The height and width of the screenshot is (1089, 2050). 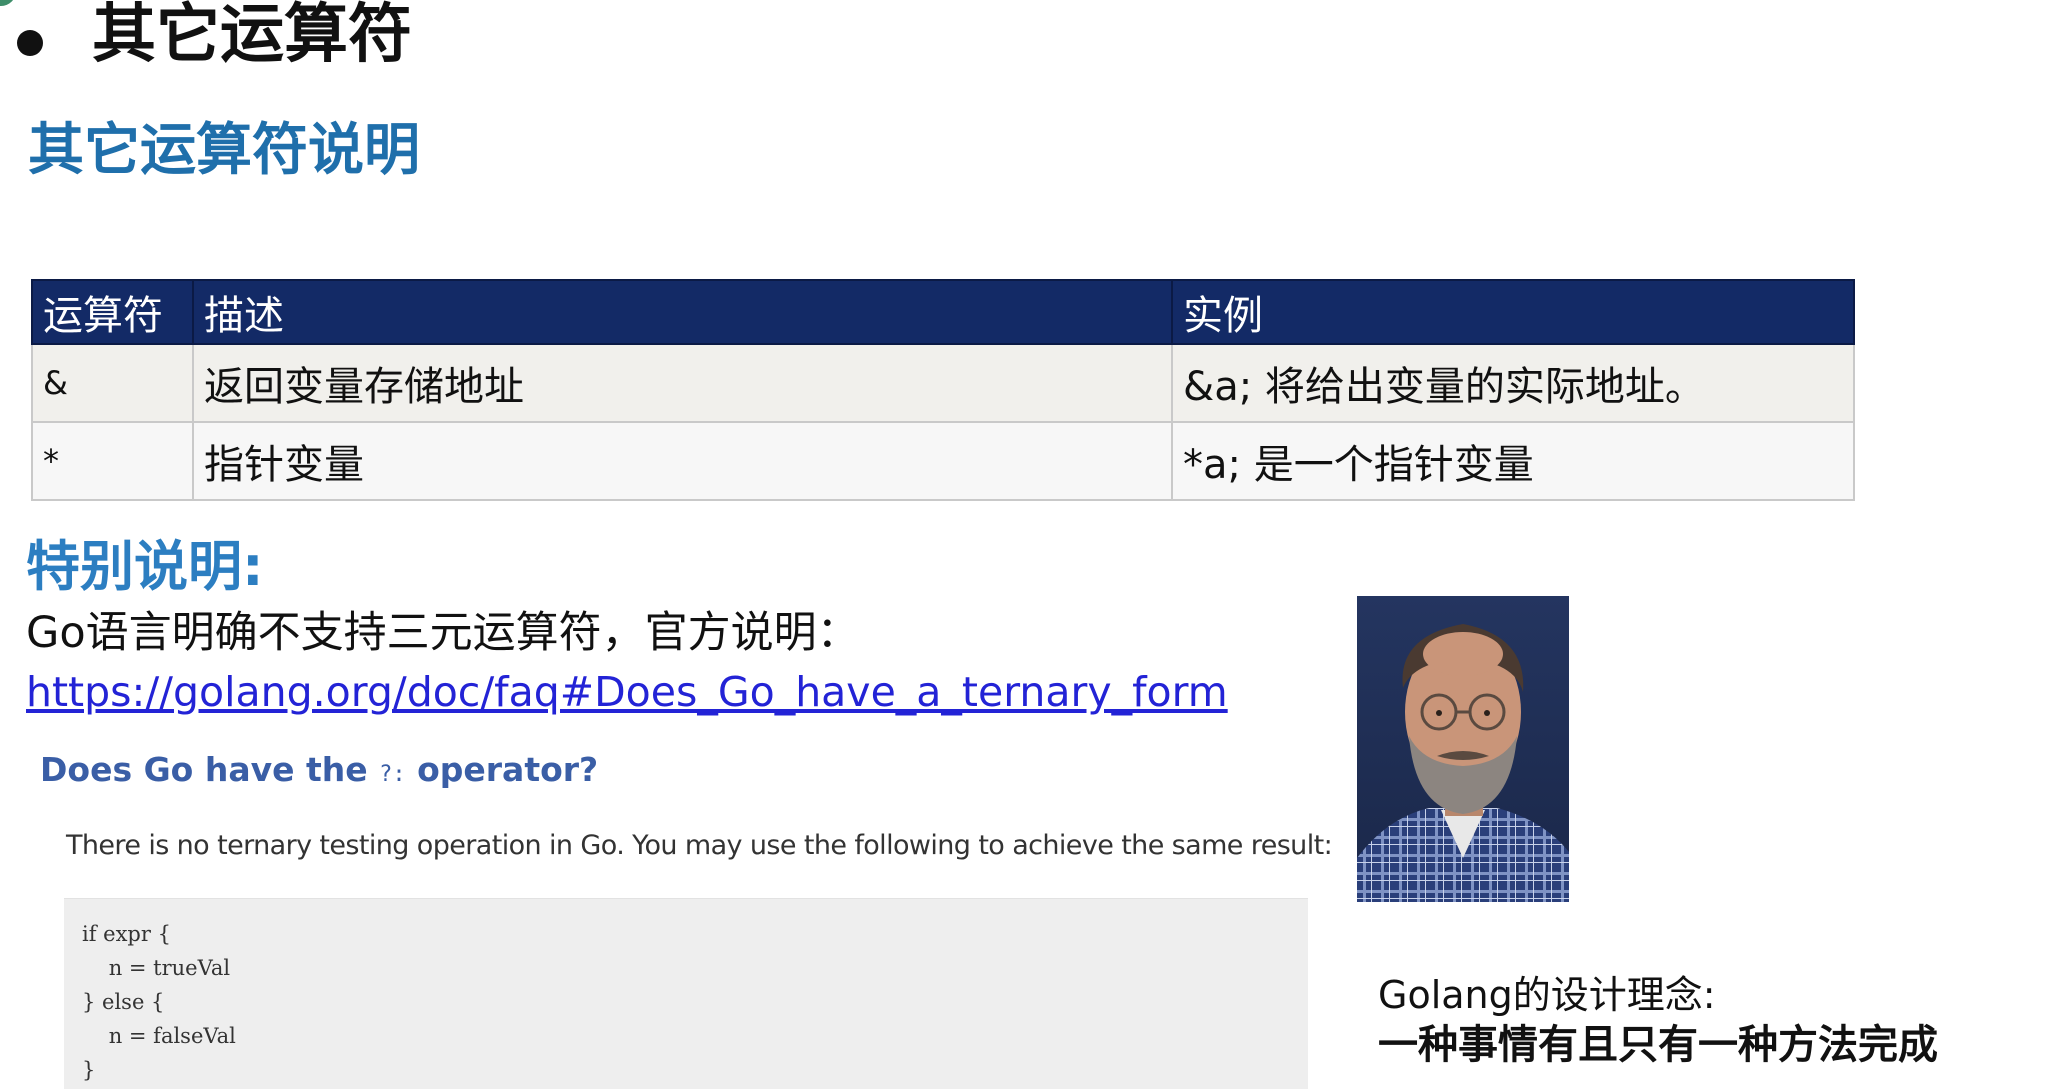 What do you see at coordinates (30, 43) in the screenshot?
I see `title-bullet-icon` at bounding box center [30, 43].